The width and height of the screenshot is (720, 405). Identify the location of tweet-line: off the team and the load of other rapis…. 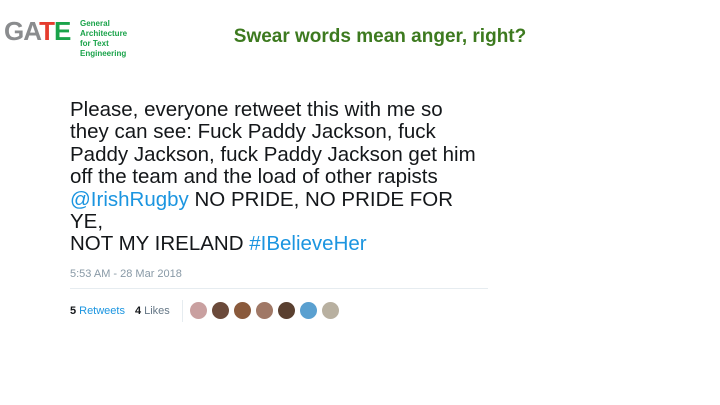
(254, 177).